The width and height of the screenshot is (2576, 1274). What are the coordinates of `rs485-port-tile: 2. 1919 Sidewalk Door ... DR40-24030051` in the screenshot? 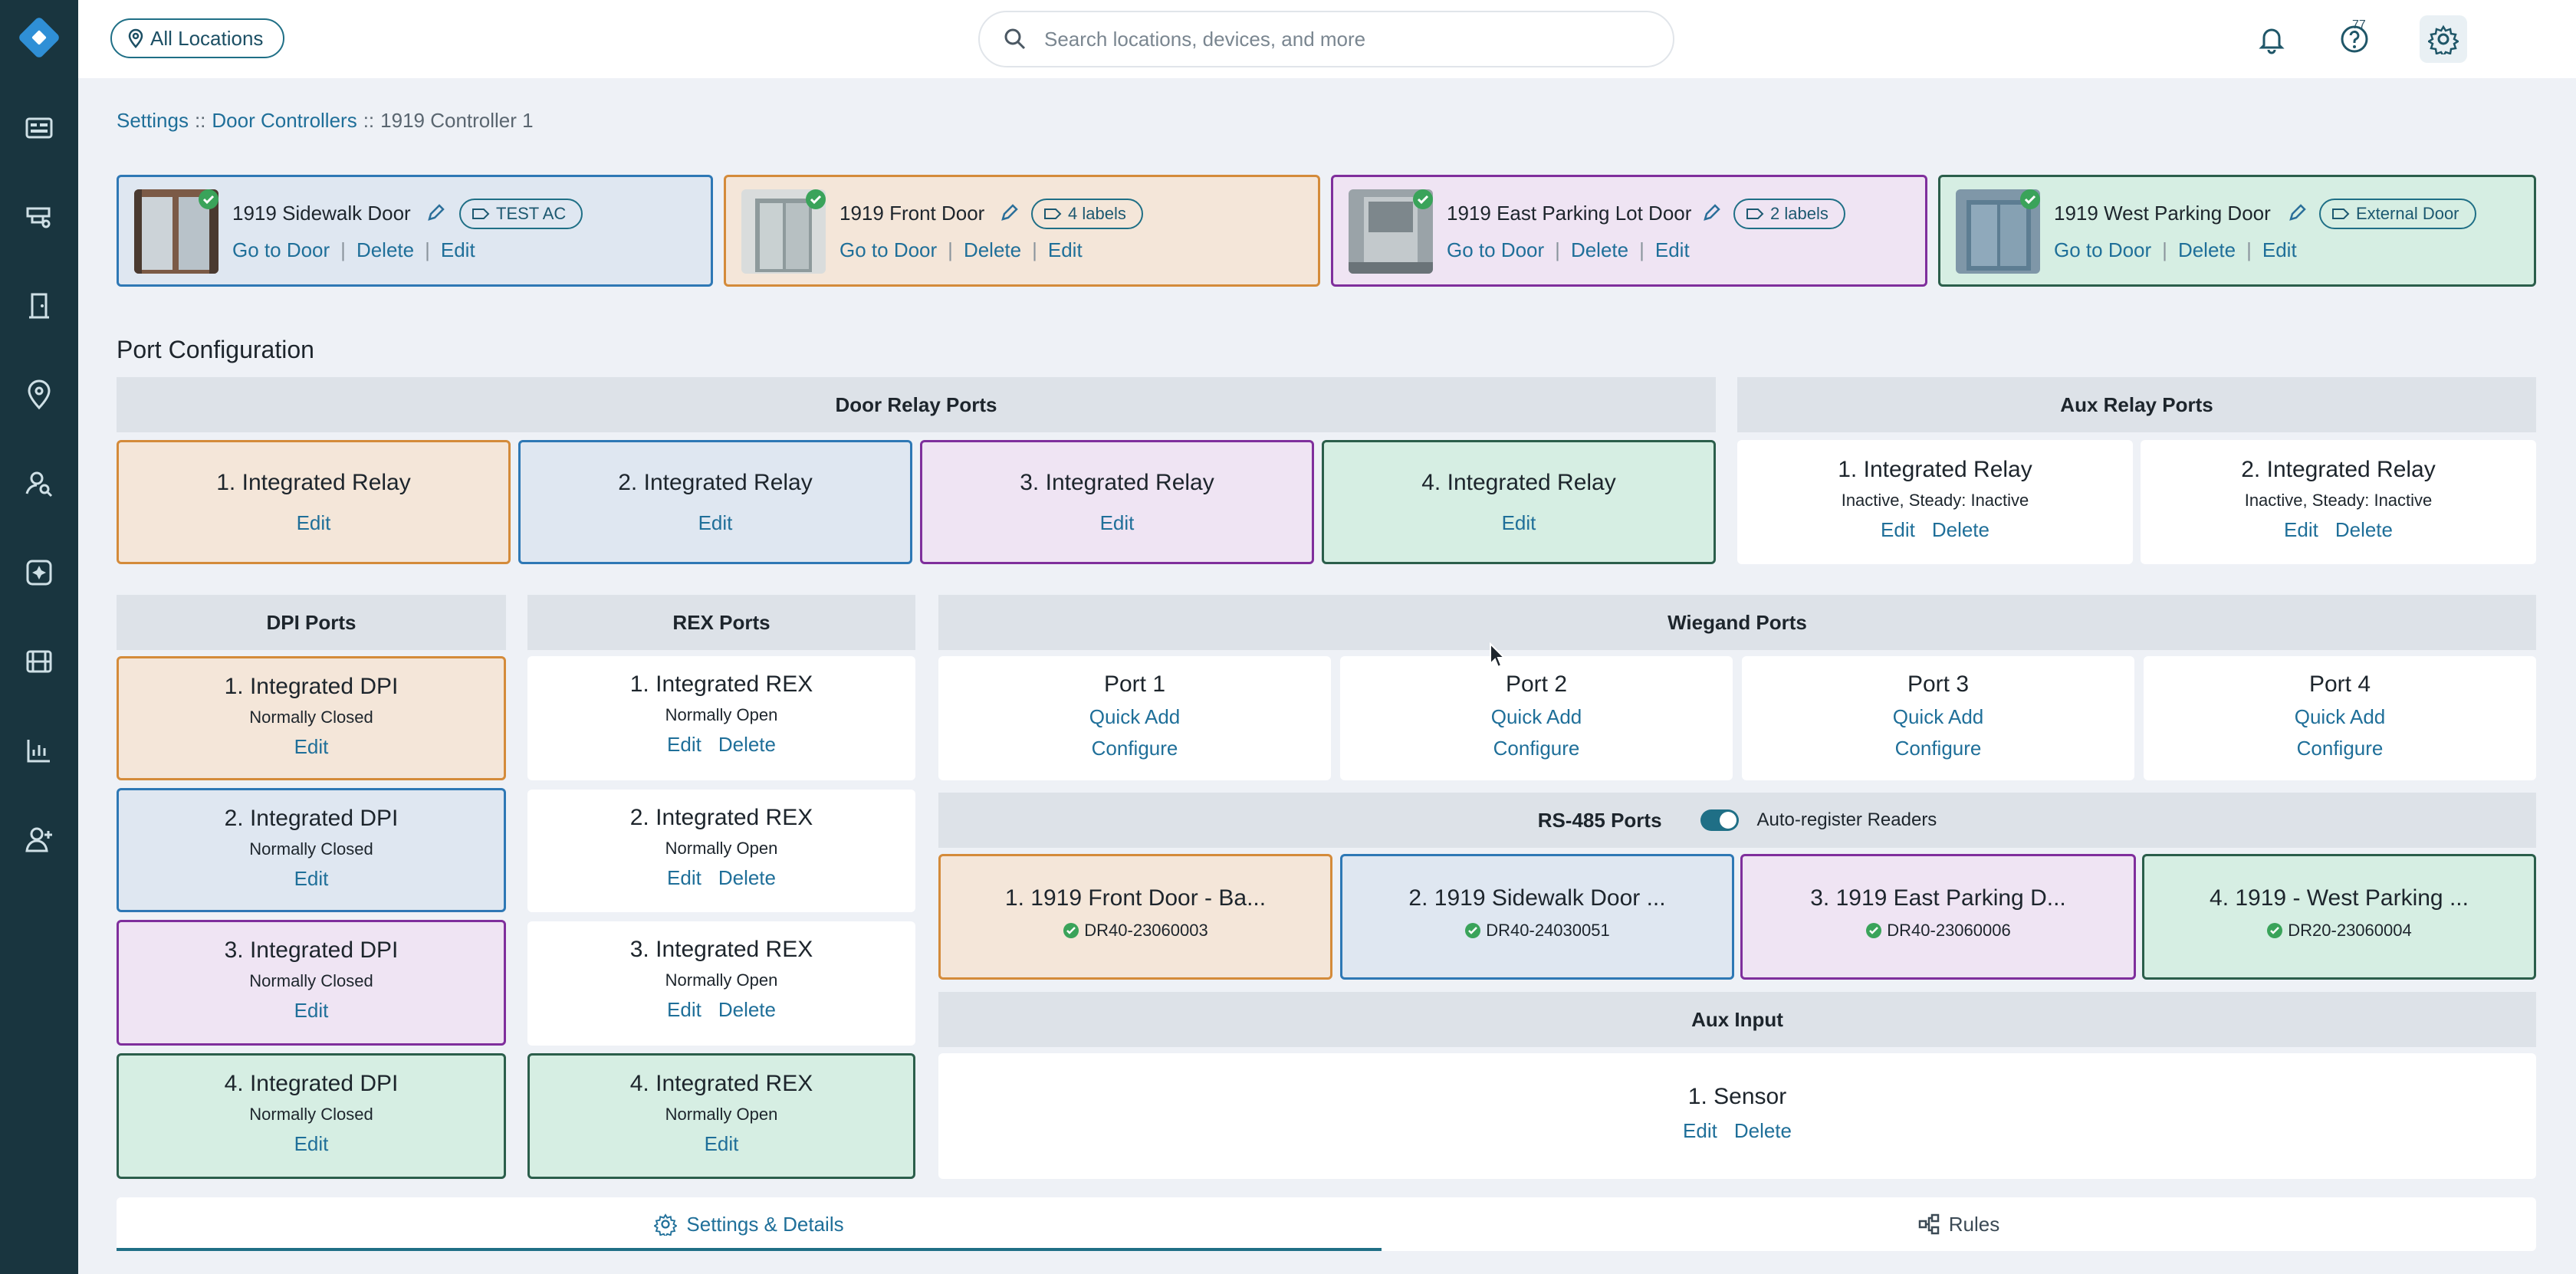 It's located at (1537, 917).